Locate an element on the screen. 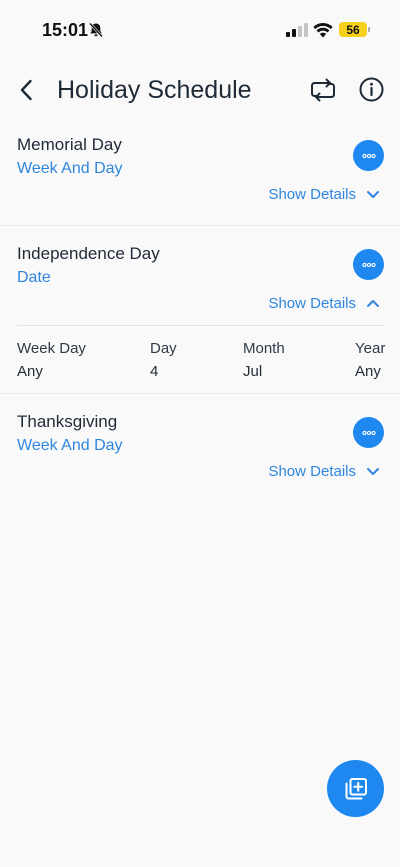  holiday-name: Memorial Day is located at coordinates (69, 144).